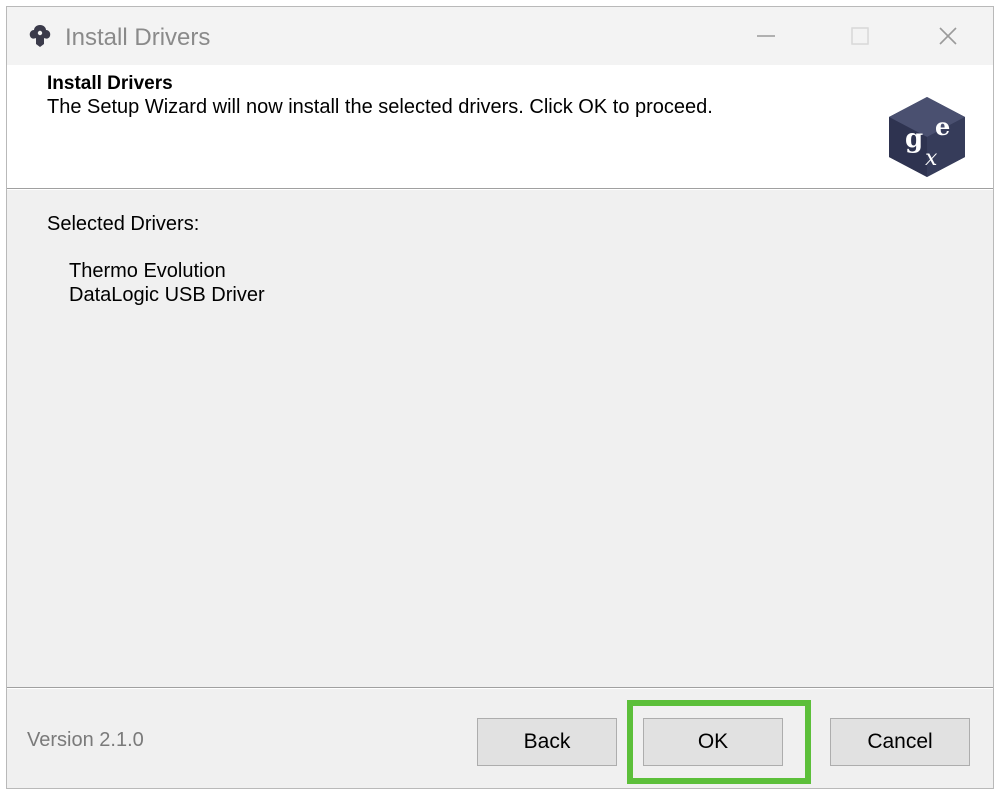  I want to click on close-button, so click(947, 36).